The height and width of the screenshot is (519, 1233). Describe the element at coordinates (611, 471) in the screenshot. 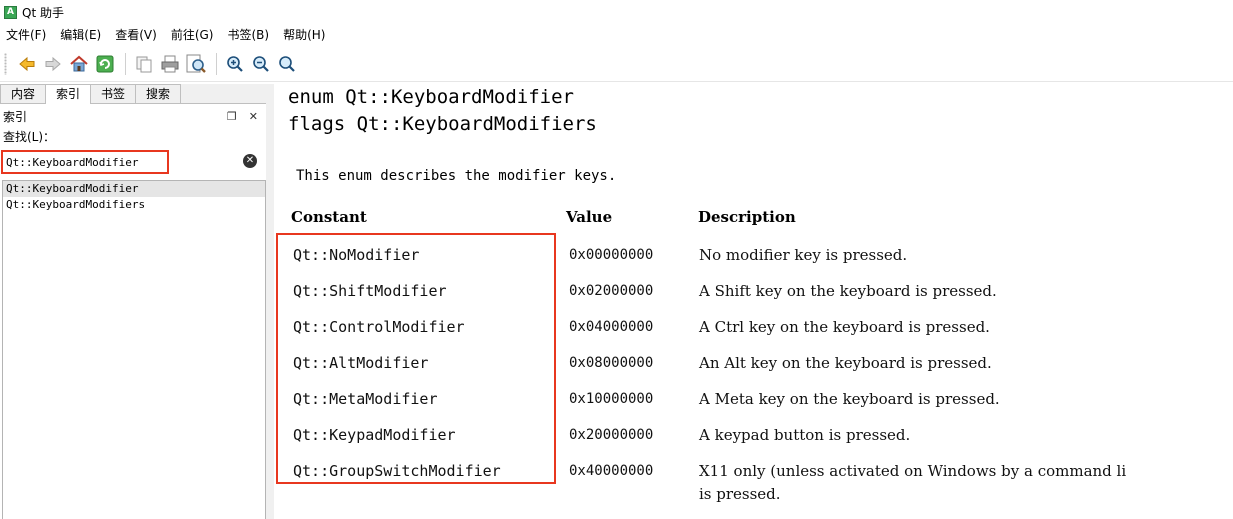

I see `value-cell: 0x40000000` at that location.